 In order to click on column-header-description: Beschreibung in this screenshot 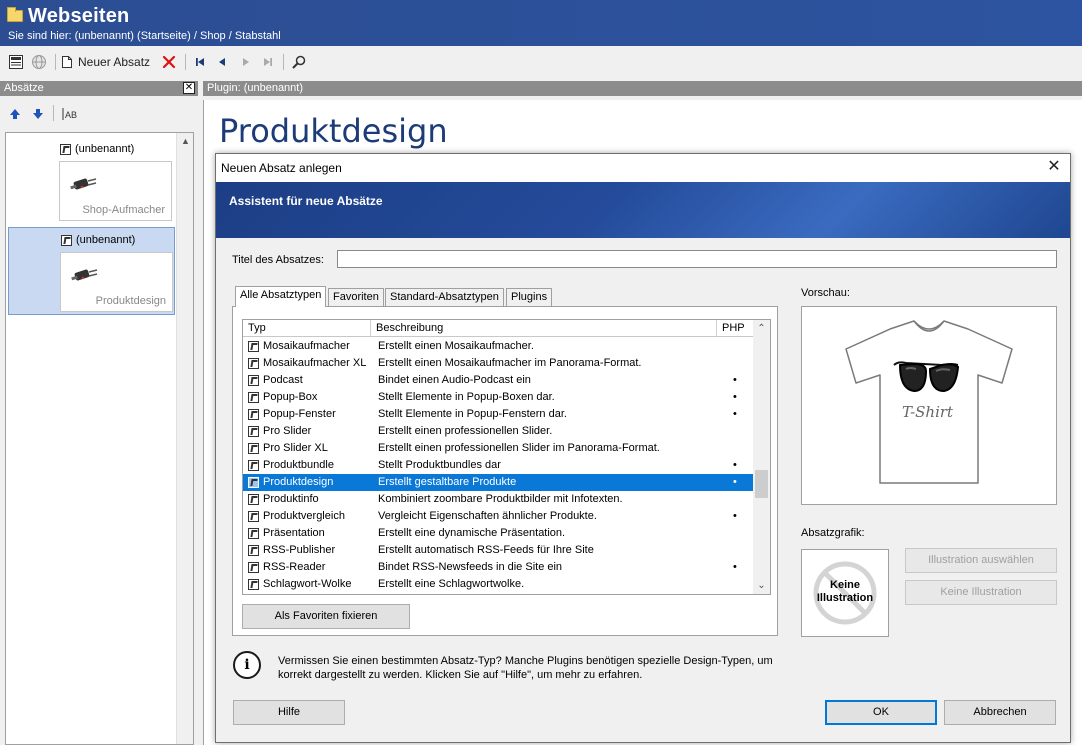, I will do `click(544, 328)`.